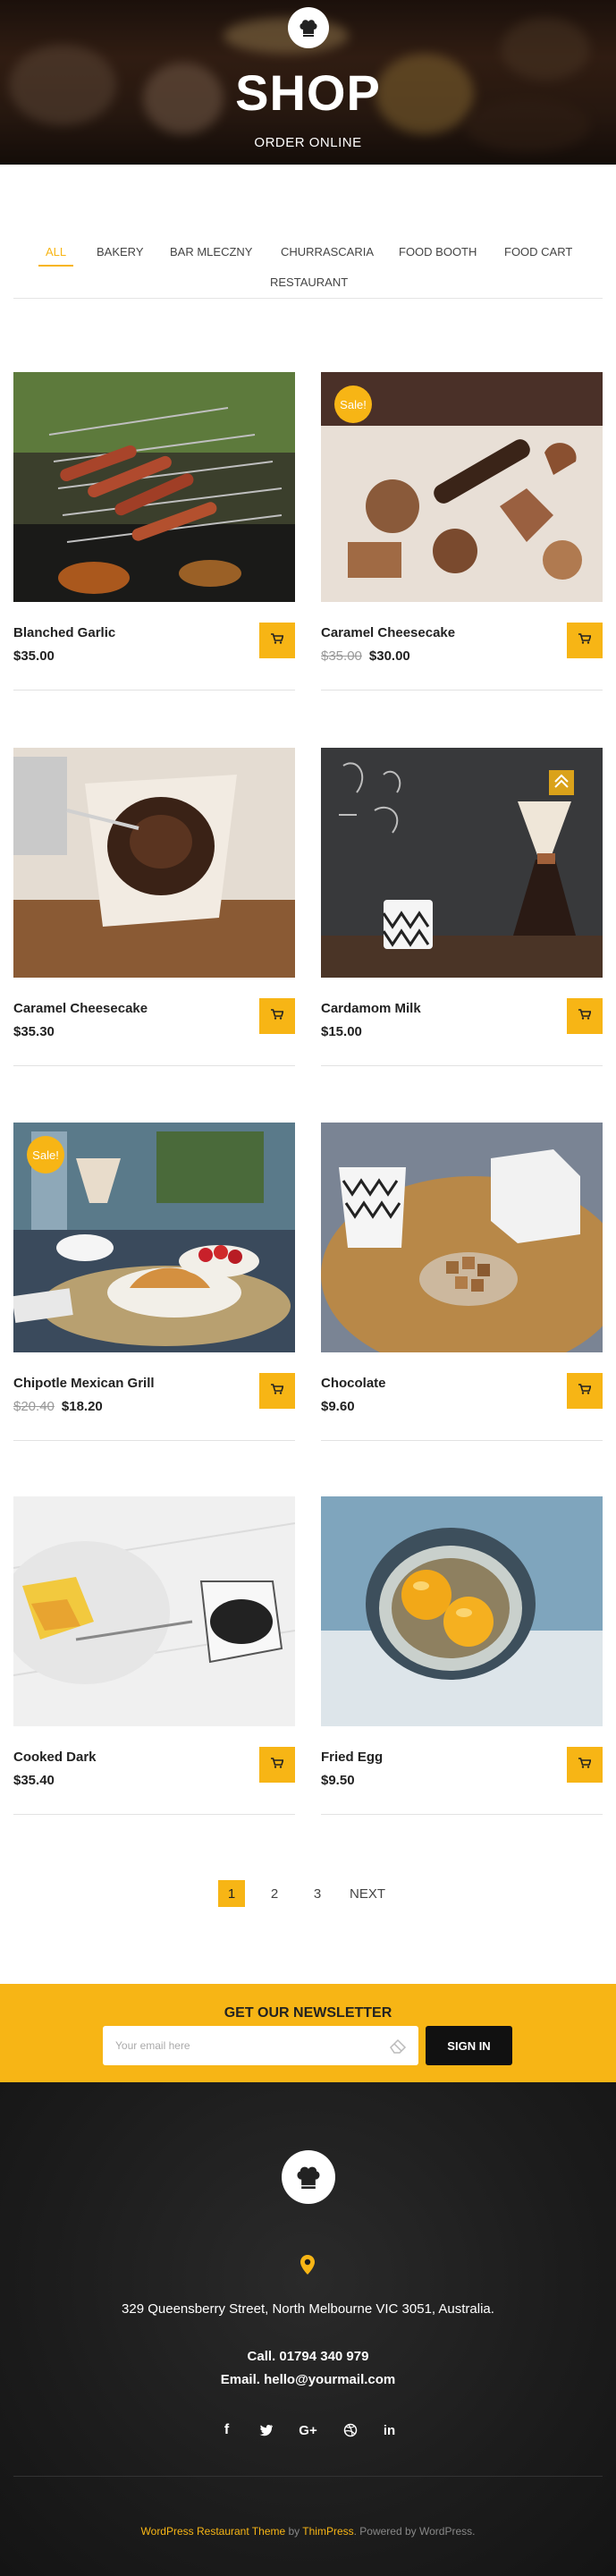 The image size is (616, 2576). I want to click on newsletter-email-input: Your email here, so click(260, 2045).